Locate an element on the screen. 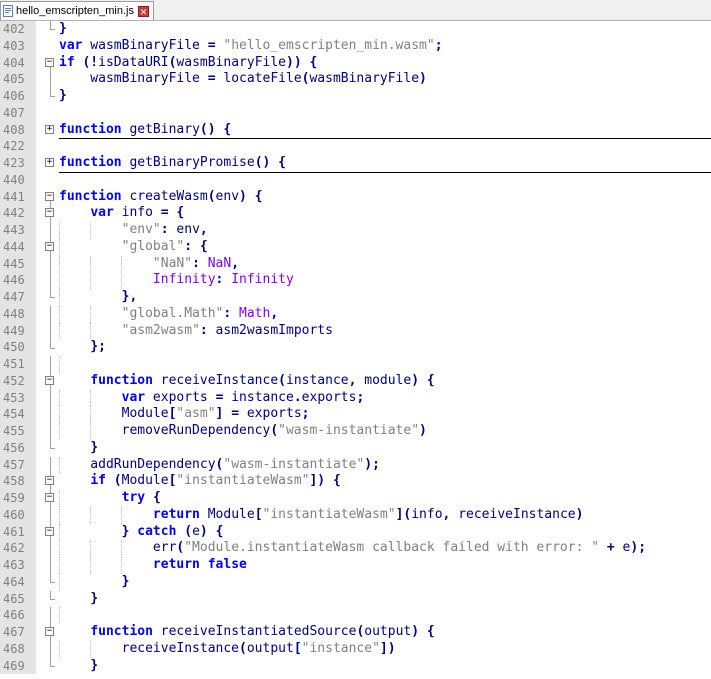 Image resolution: width=711 pixels, height=679 pixels. code-line: 450 }; is located at coordinates (355, 347).